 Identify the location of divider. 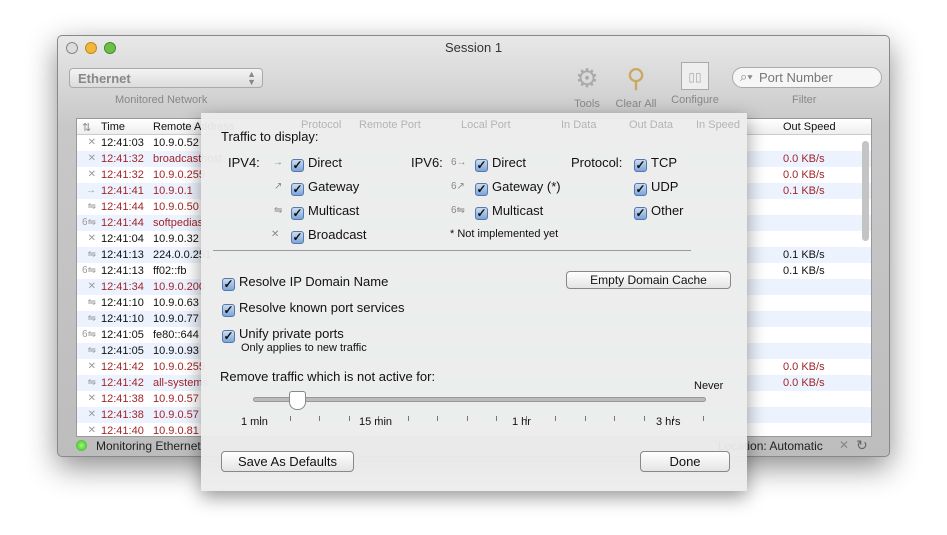
(452, 250).